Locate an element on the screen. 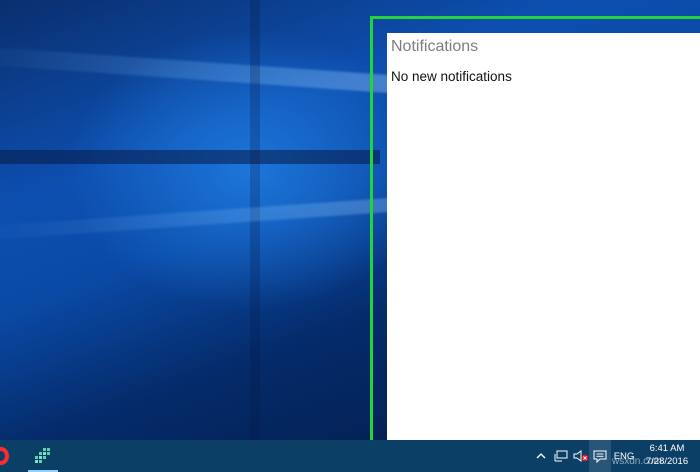  taskbar-opera-button is located at coordinates (7, 456).